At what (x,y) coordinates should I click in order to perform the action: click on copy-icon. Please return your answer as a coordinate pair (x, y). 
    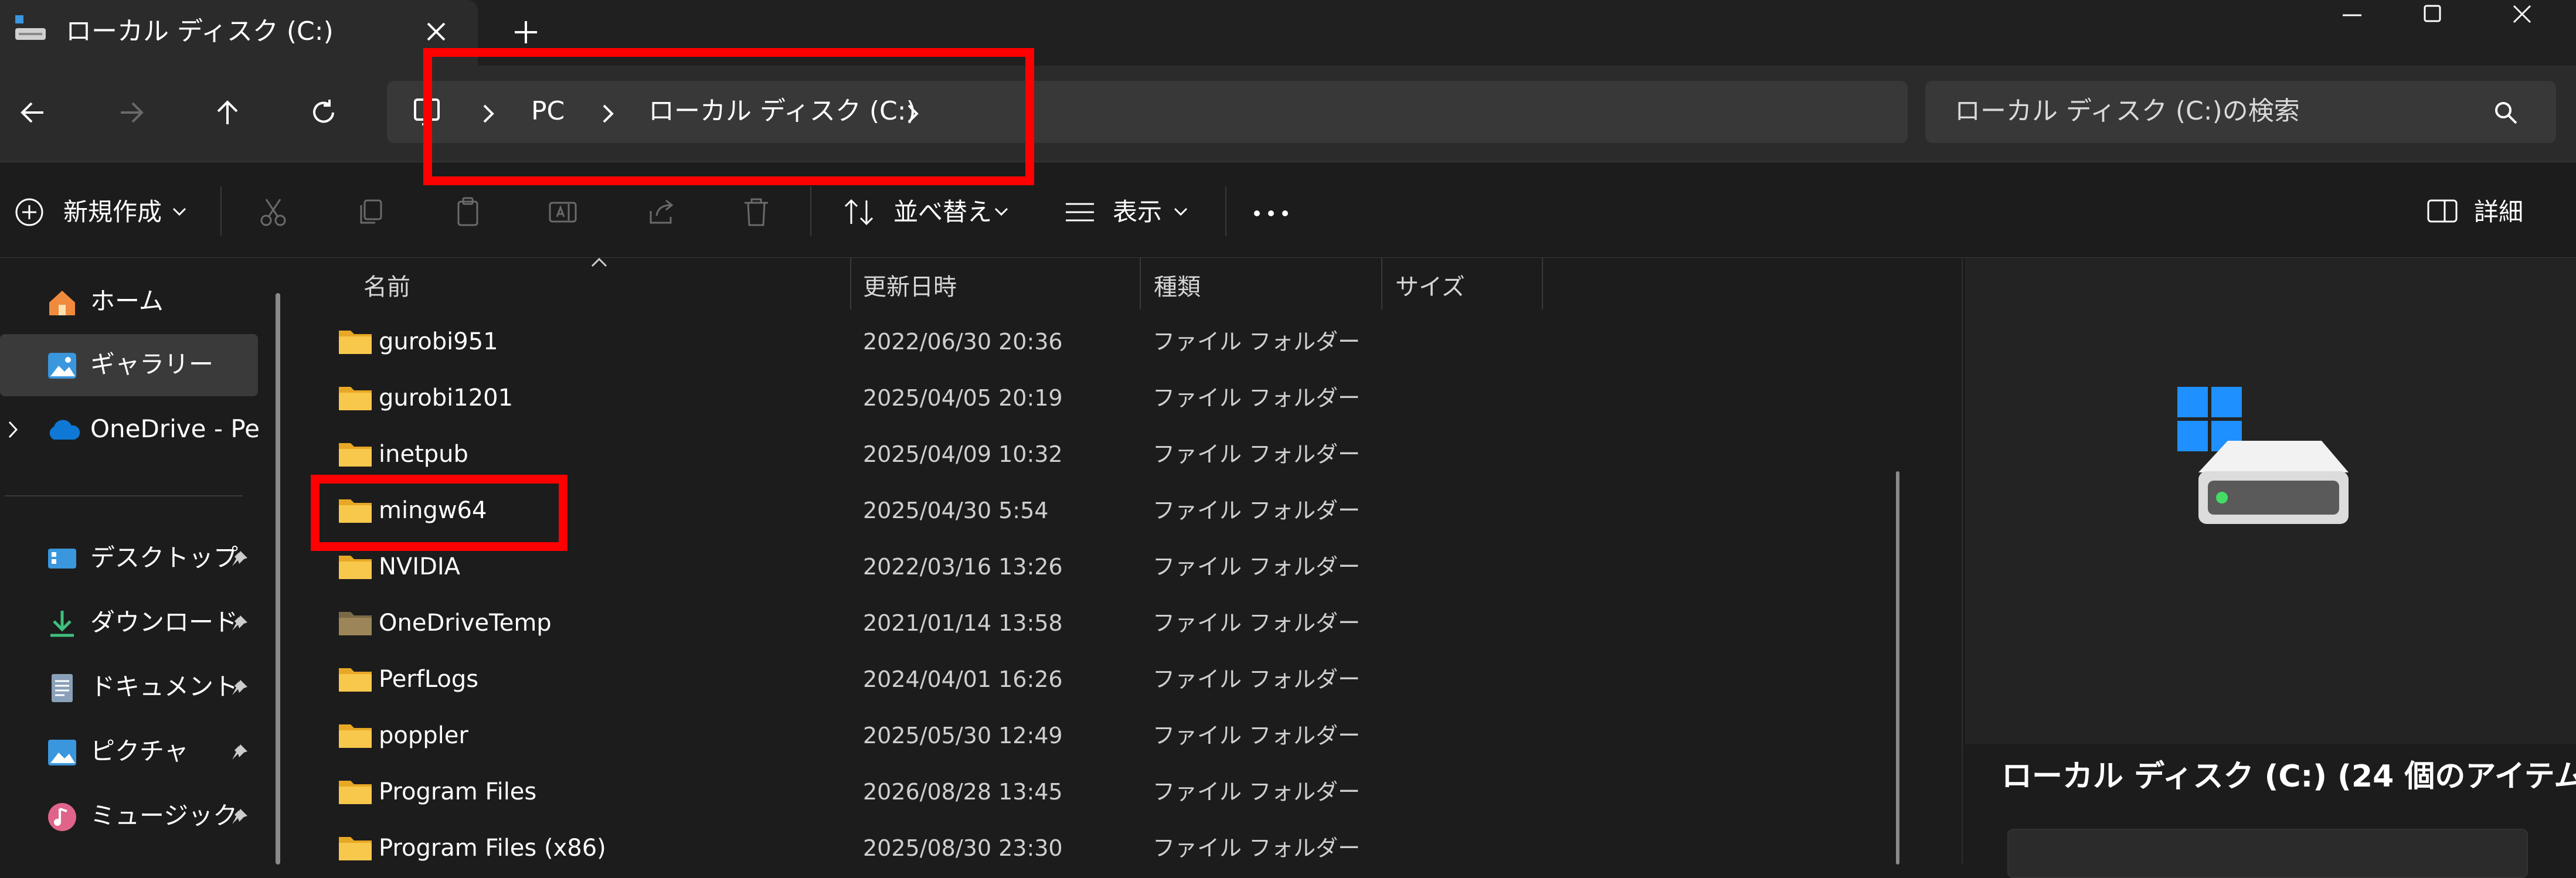
    Looking at the image, I should click on (370, 213).